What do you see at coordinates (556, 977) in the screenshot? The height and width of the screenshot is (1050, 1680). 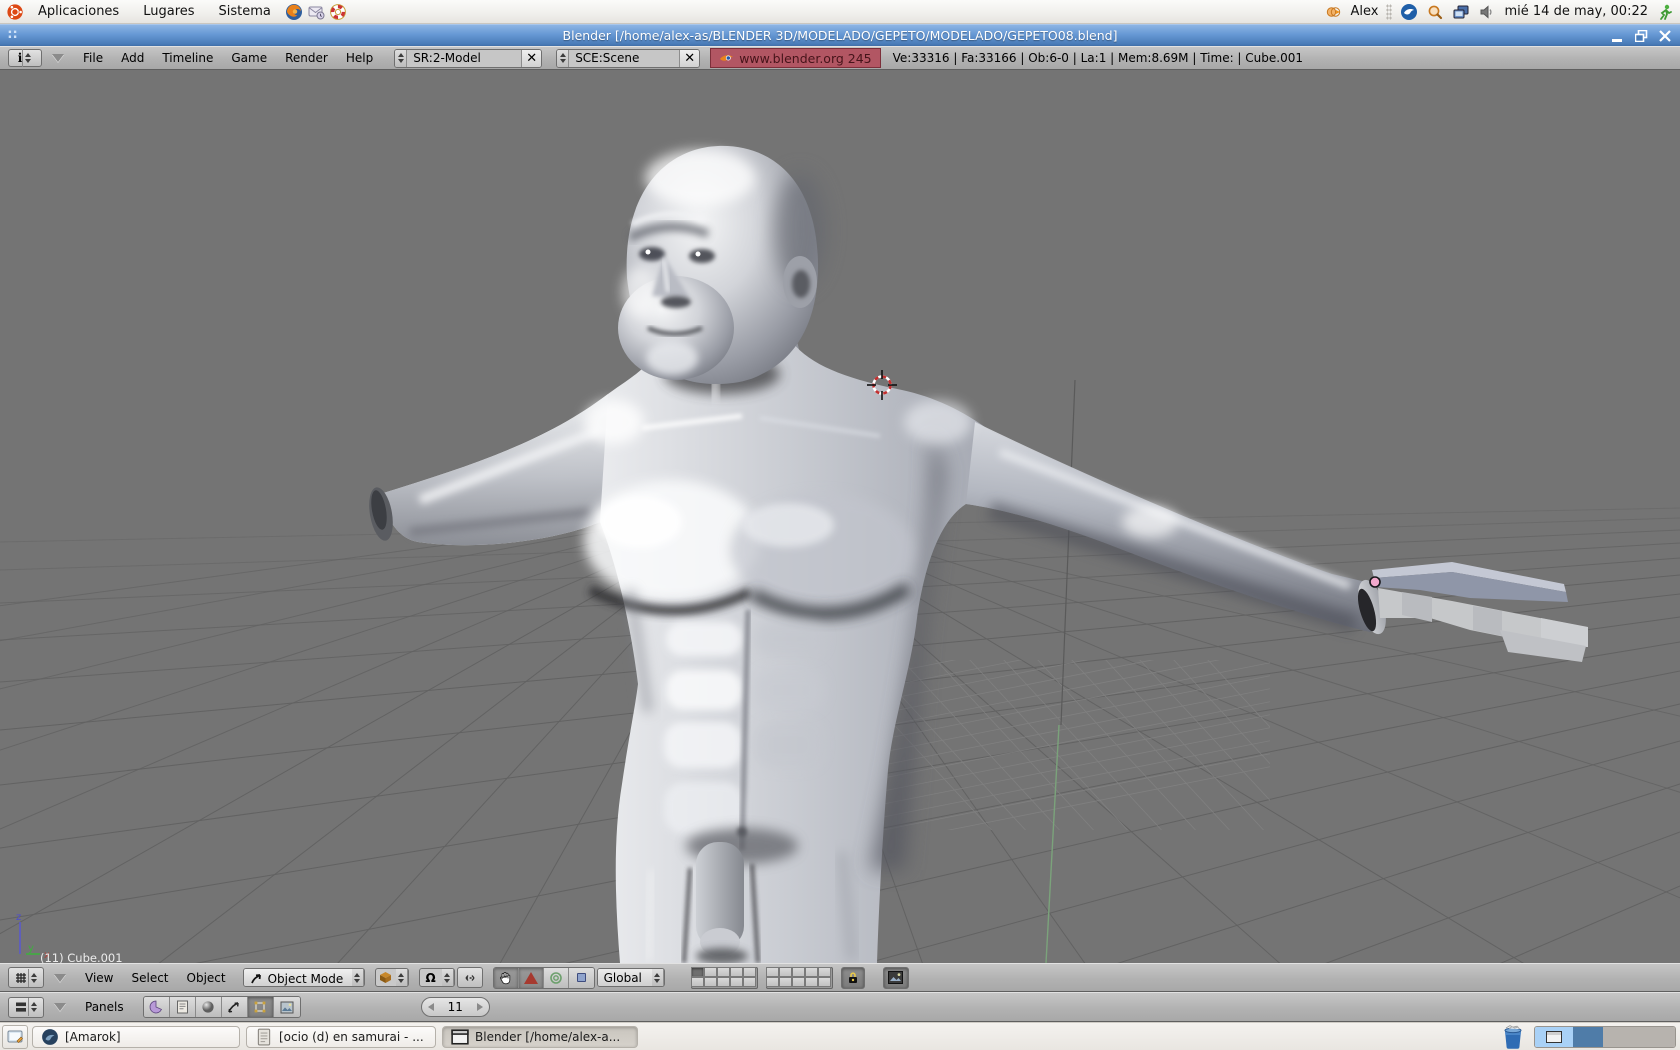 I see `rotate-manipulator-toggle` at bounding box center [556, 977].